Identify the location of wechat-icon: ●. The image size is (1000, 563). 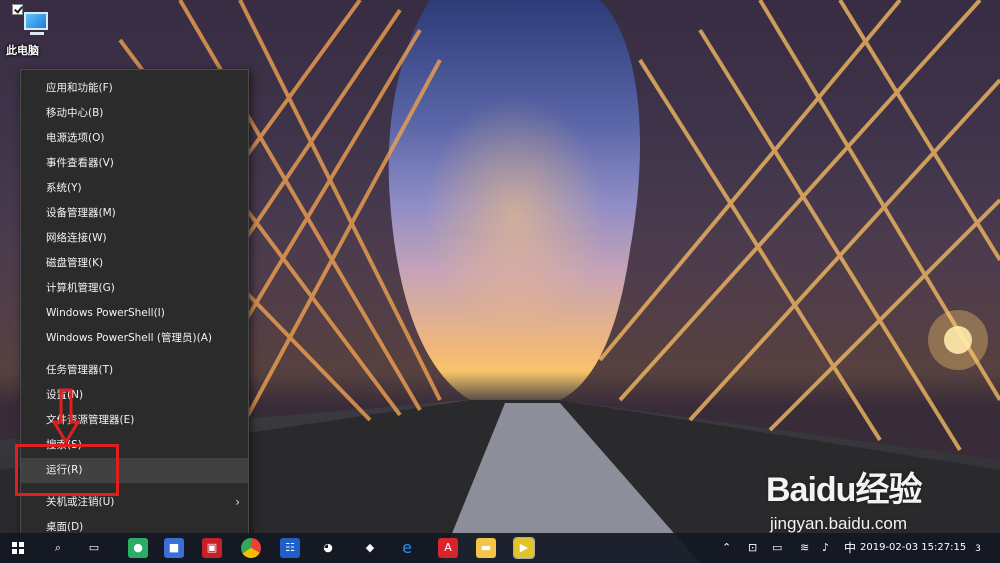
(138, 548).